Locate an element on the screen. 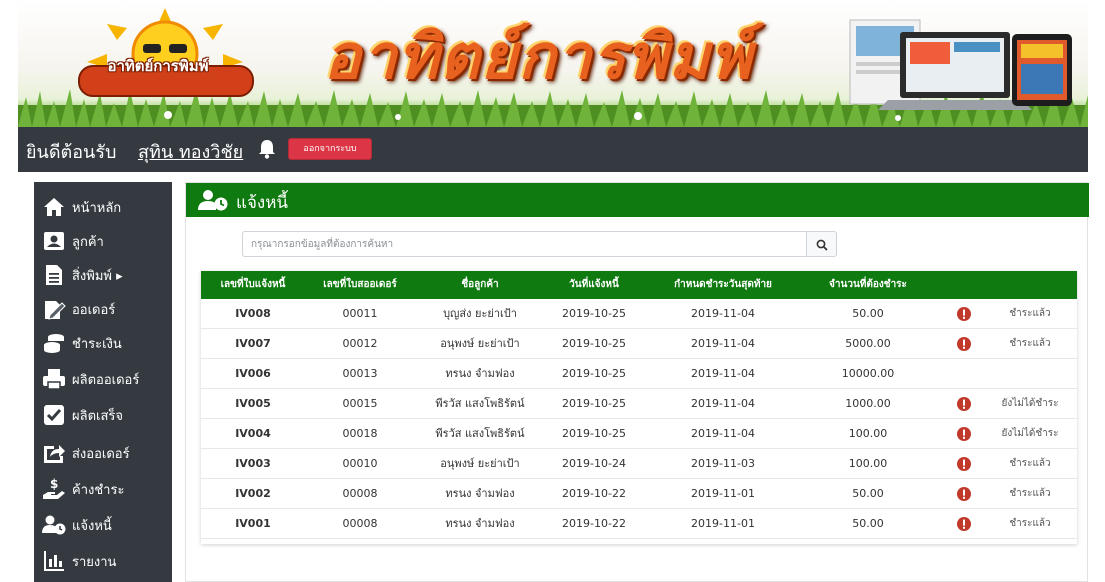 The height and width of the screenshot is (582, 1105). sidebar-item-shipping: ส่งออเดอร์ is located at coordinates (103, 453).